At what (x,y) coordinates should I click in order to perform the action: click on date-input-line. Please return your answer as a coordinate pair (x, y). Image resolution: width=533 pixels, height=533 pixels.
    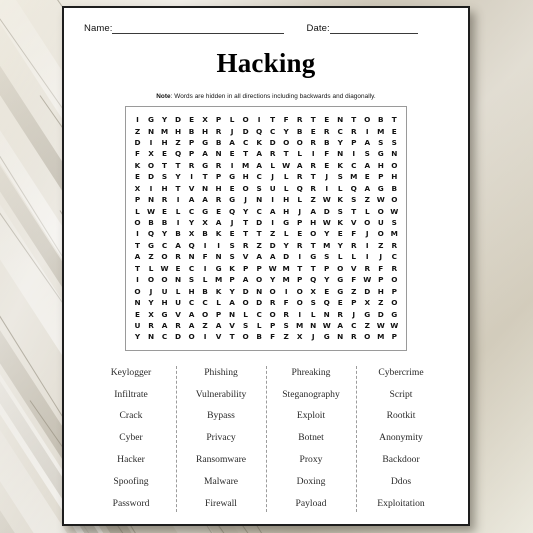
    Looking at the image, I should click on (373, 29).